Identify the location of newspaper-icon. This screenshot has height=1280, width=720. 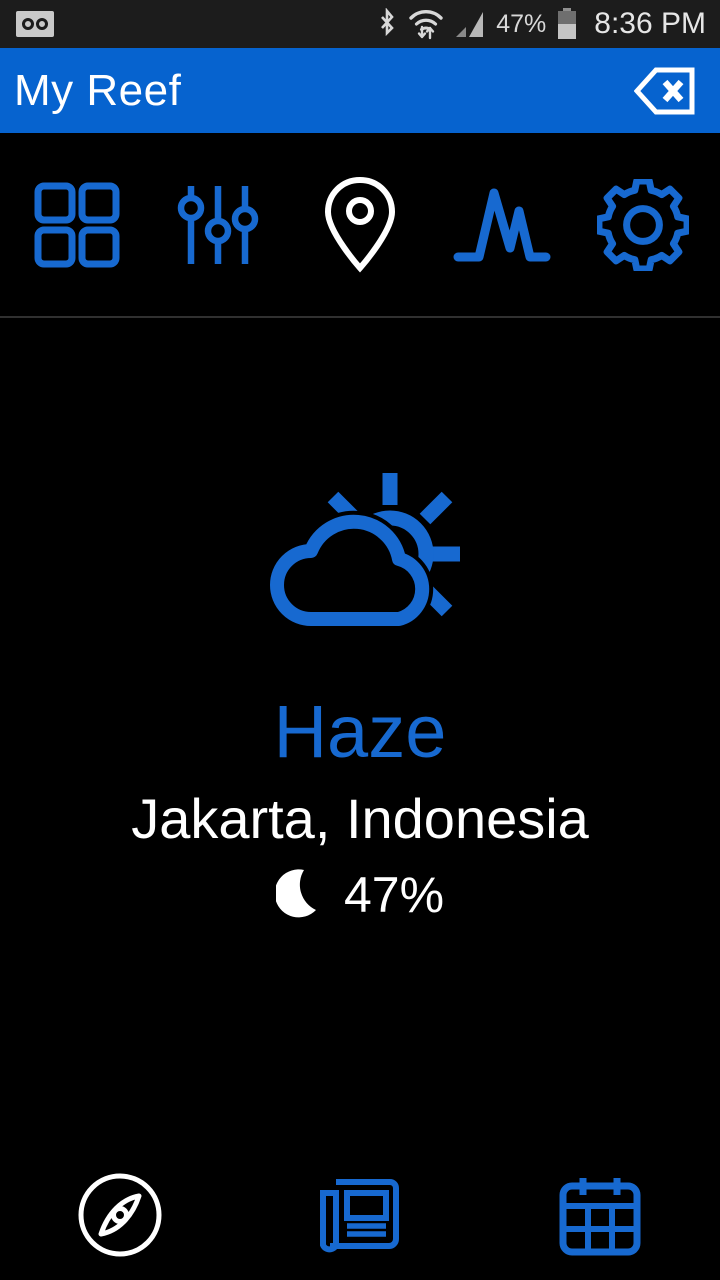
(359, 1216).